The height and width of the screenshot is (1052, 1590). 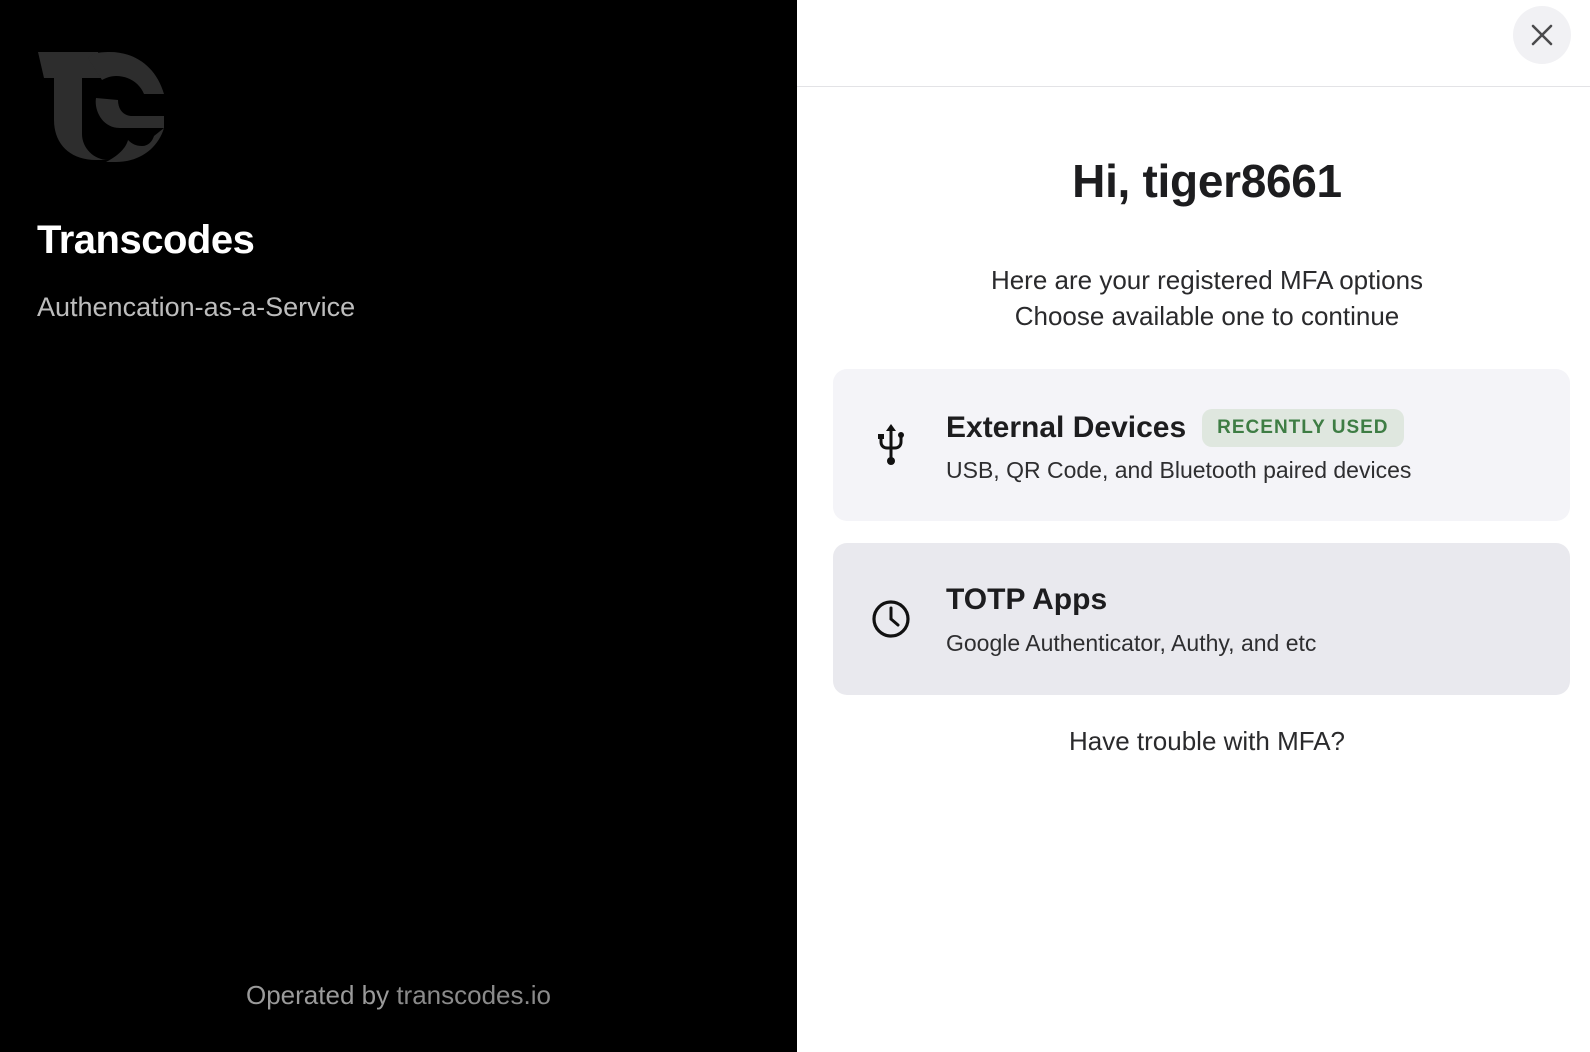 I want to click on recently-used-badge: RECENTLY USED, so click(x=1303, y=428).